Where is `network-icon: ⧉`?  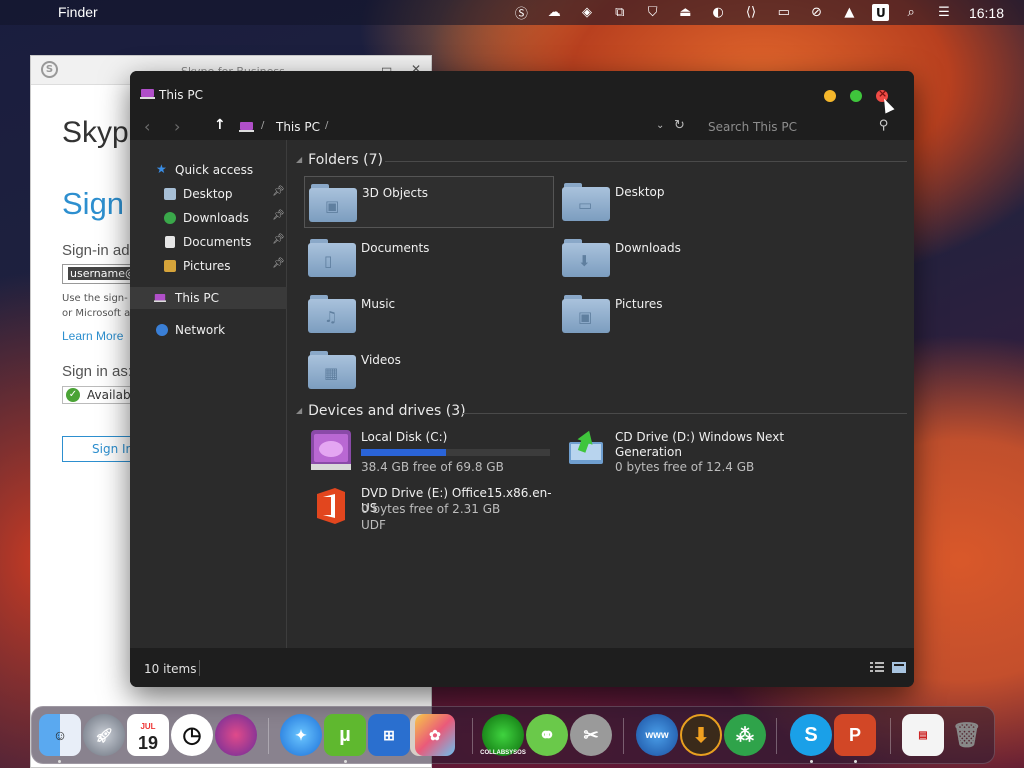
network-icon: ⧉ is located at coordinates (620, 12).